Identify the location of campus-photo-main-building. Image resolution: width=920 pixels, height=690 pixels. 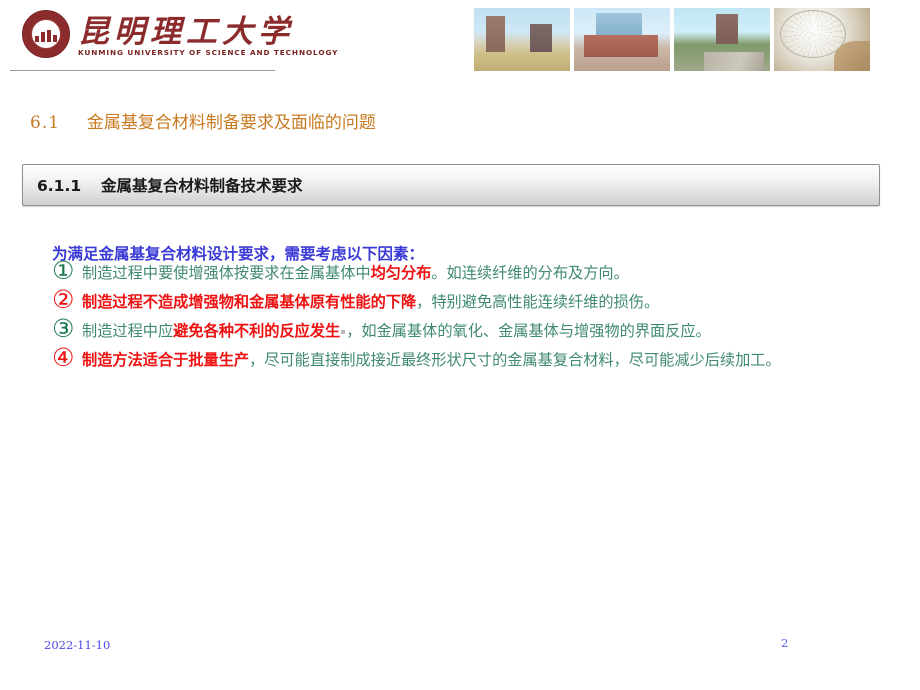
(622, 39).